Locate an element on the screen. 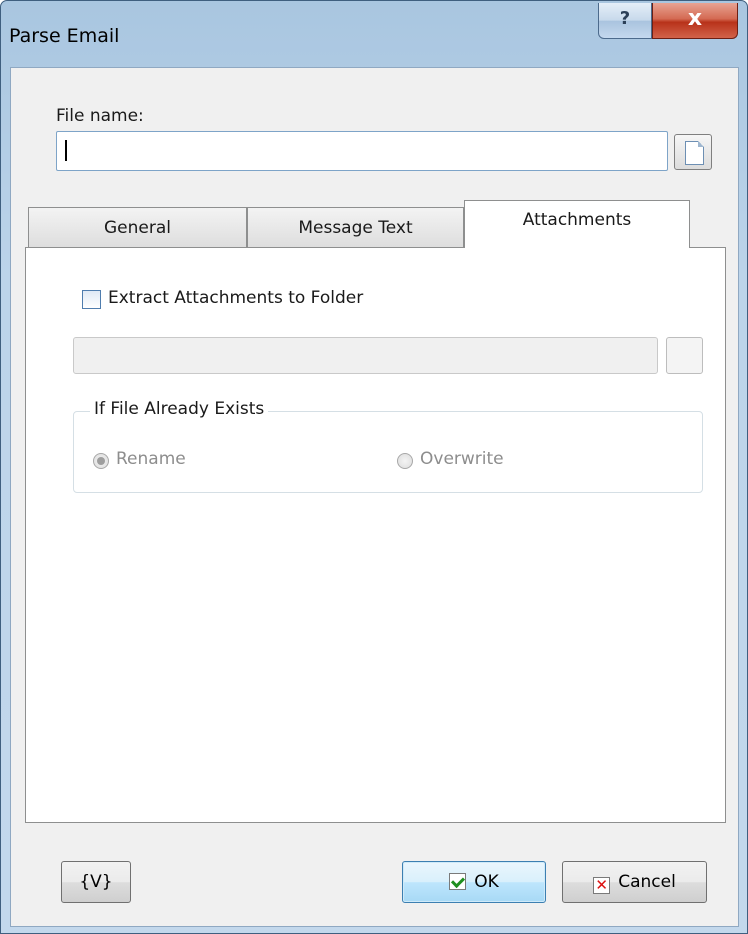 The image size is (748, 934). help-button: ? is located at coordinates (625, 21).